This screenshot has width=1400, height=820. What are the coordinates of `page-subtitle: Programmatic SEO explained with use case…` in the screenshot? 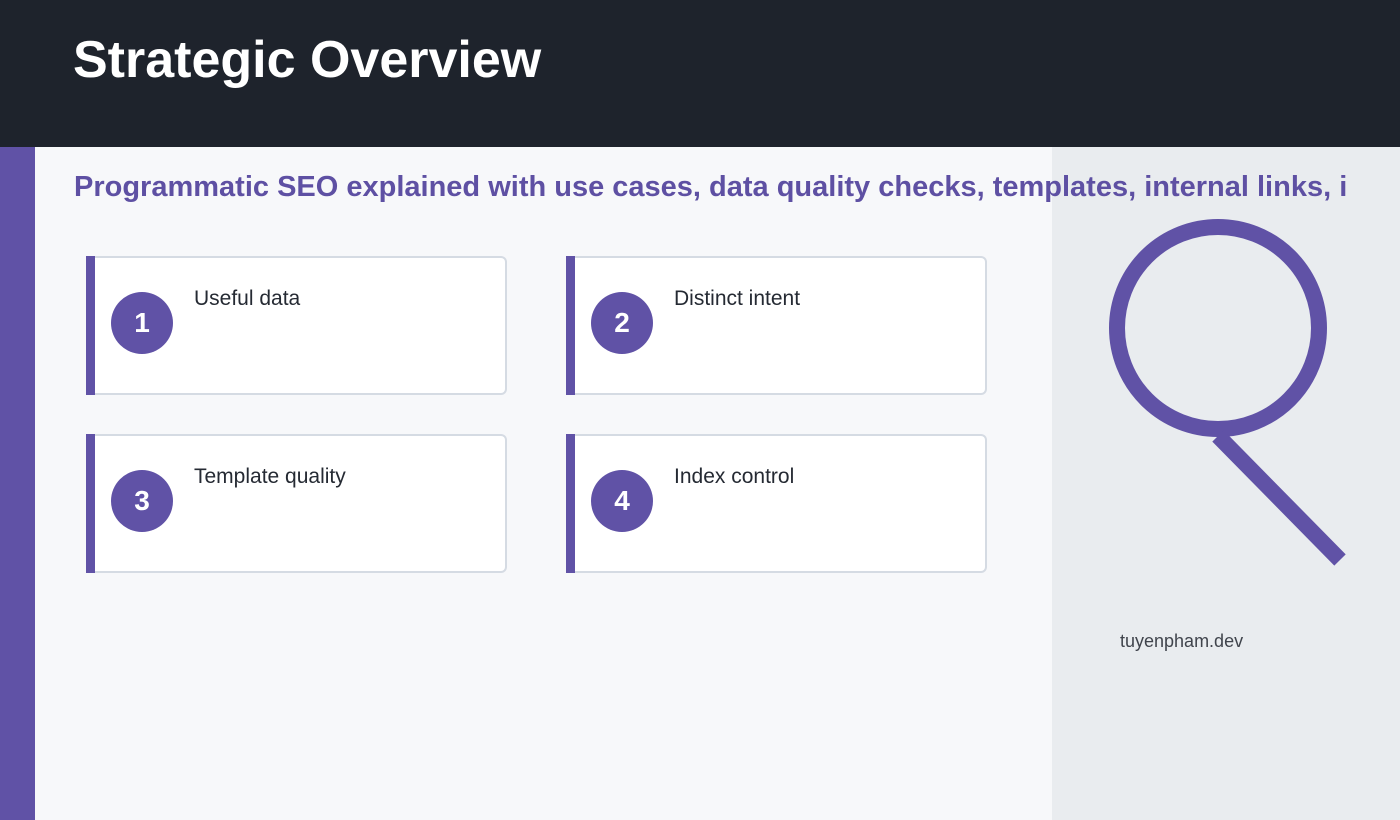 It's located at (711, 187).